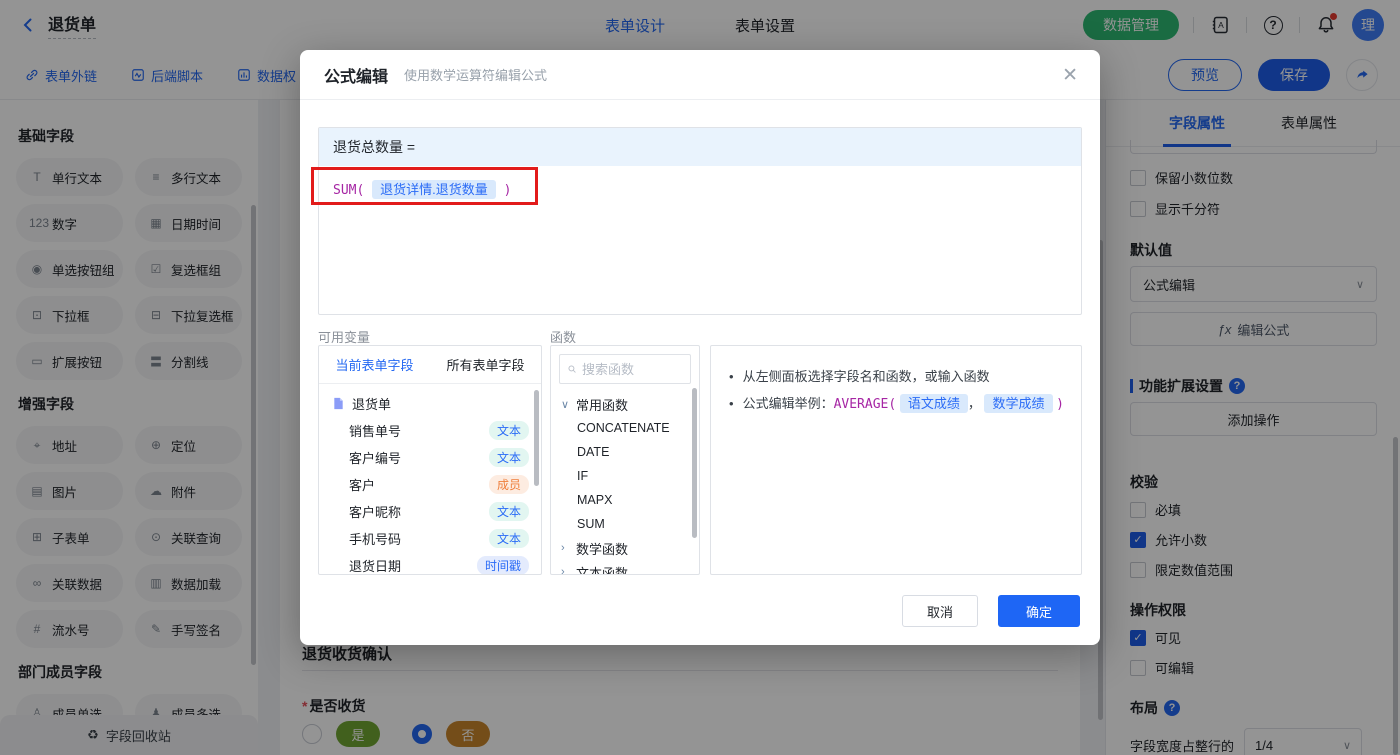 This screenshot has height=755, width=1400. I want to click on function-group-常用函数: ∨ 常用函数, so click(625, 404).